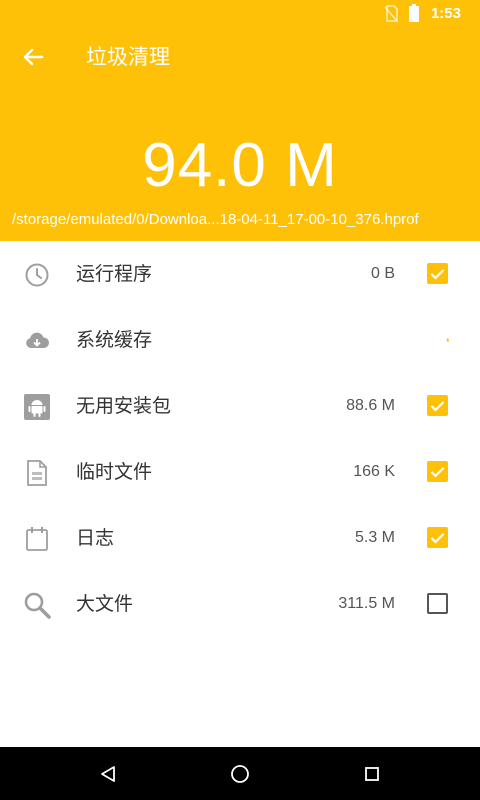 This screenshot has height=800, width=480. I want to click on navigation-bar, so click(240, 773).